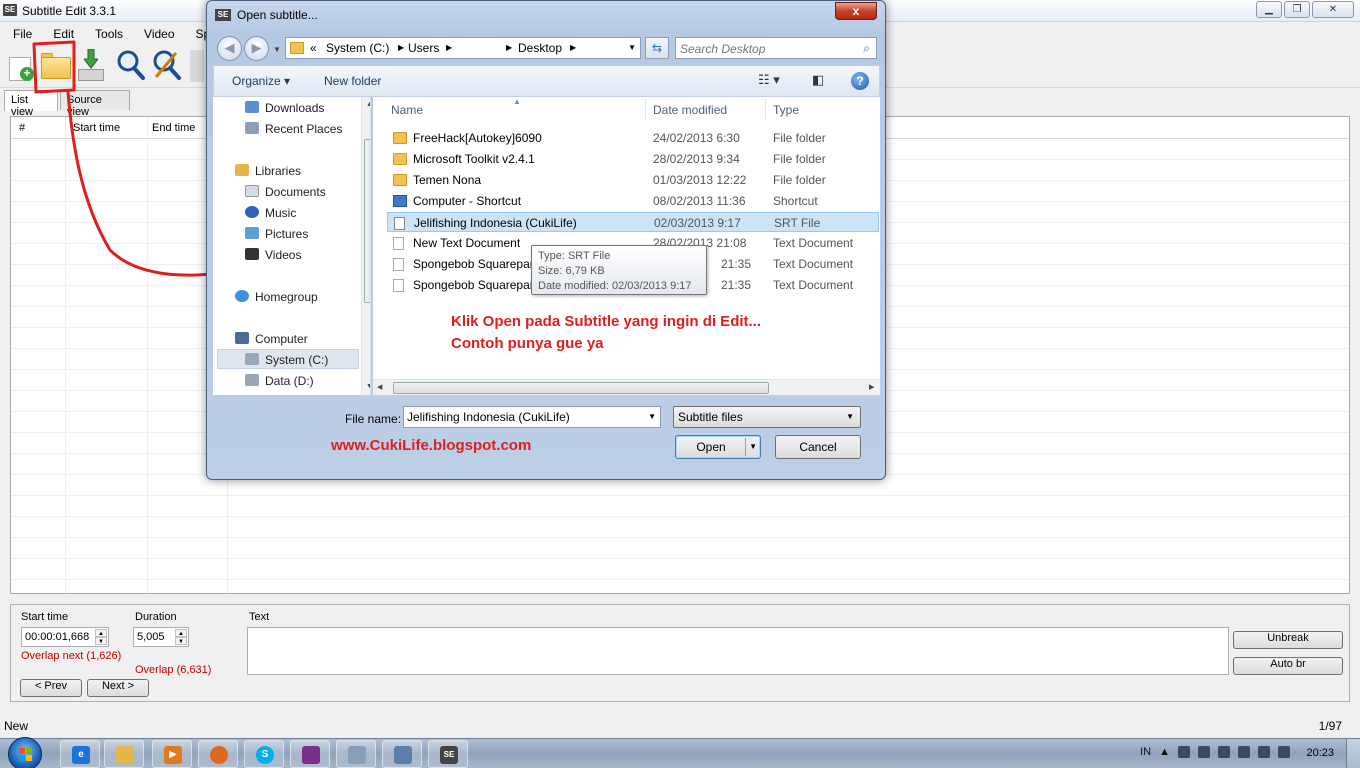  What do you see at coordinates (118, 688) in the screenshot?
I see `next-button: Next >` at bounding box center [118, 688].